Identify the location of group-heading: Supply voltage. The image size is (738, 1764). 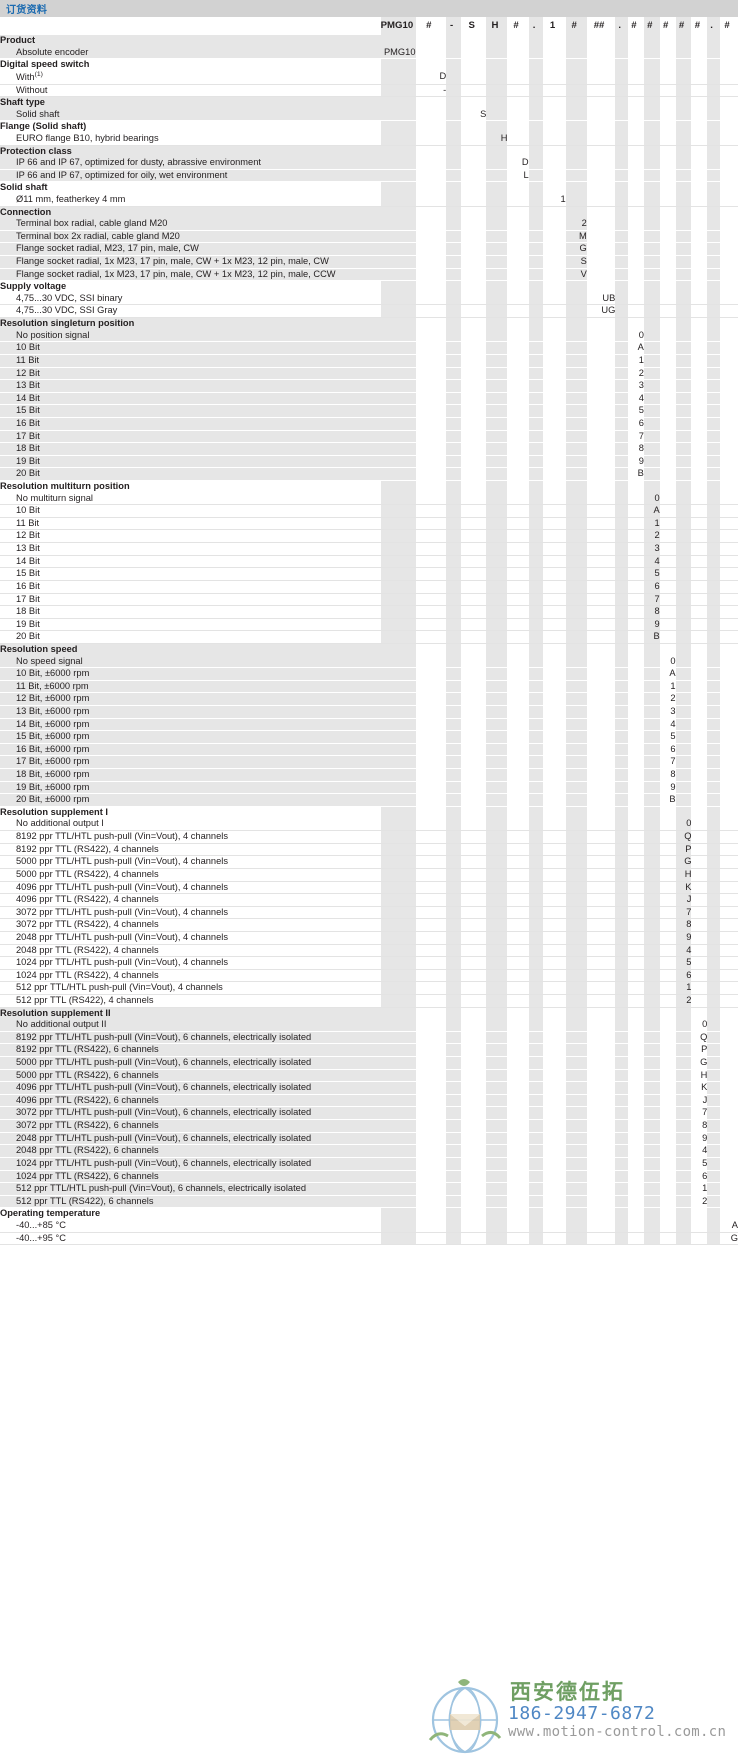
(190, 286).